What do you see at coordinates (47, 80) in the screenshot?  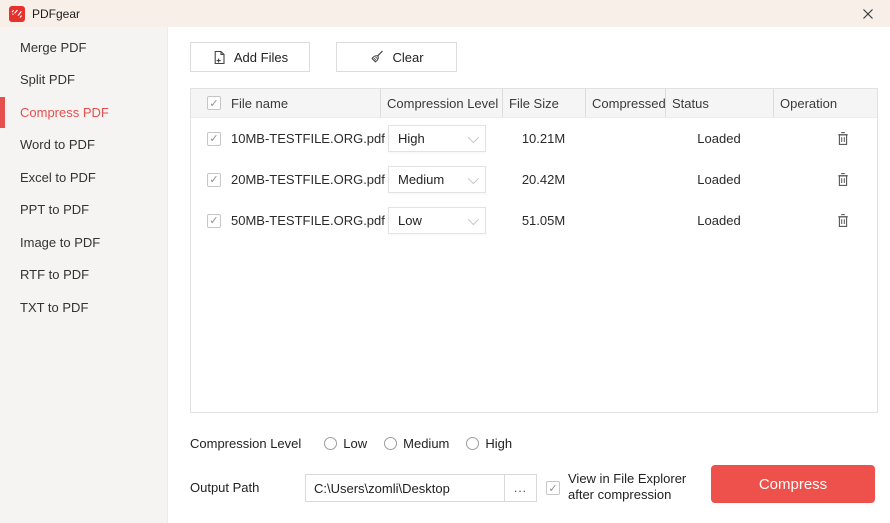 I see `sidebar-item-label: Split PDF` at bounding box center [47, 80].